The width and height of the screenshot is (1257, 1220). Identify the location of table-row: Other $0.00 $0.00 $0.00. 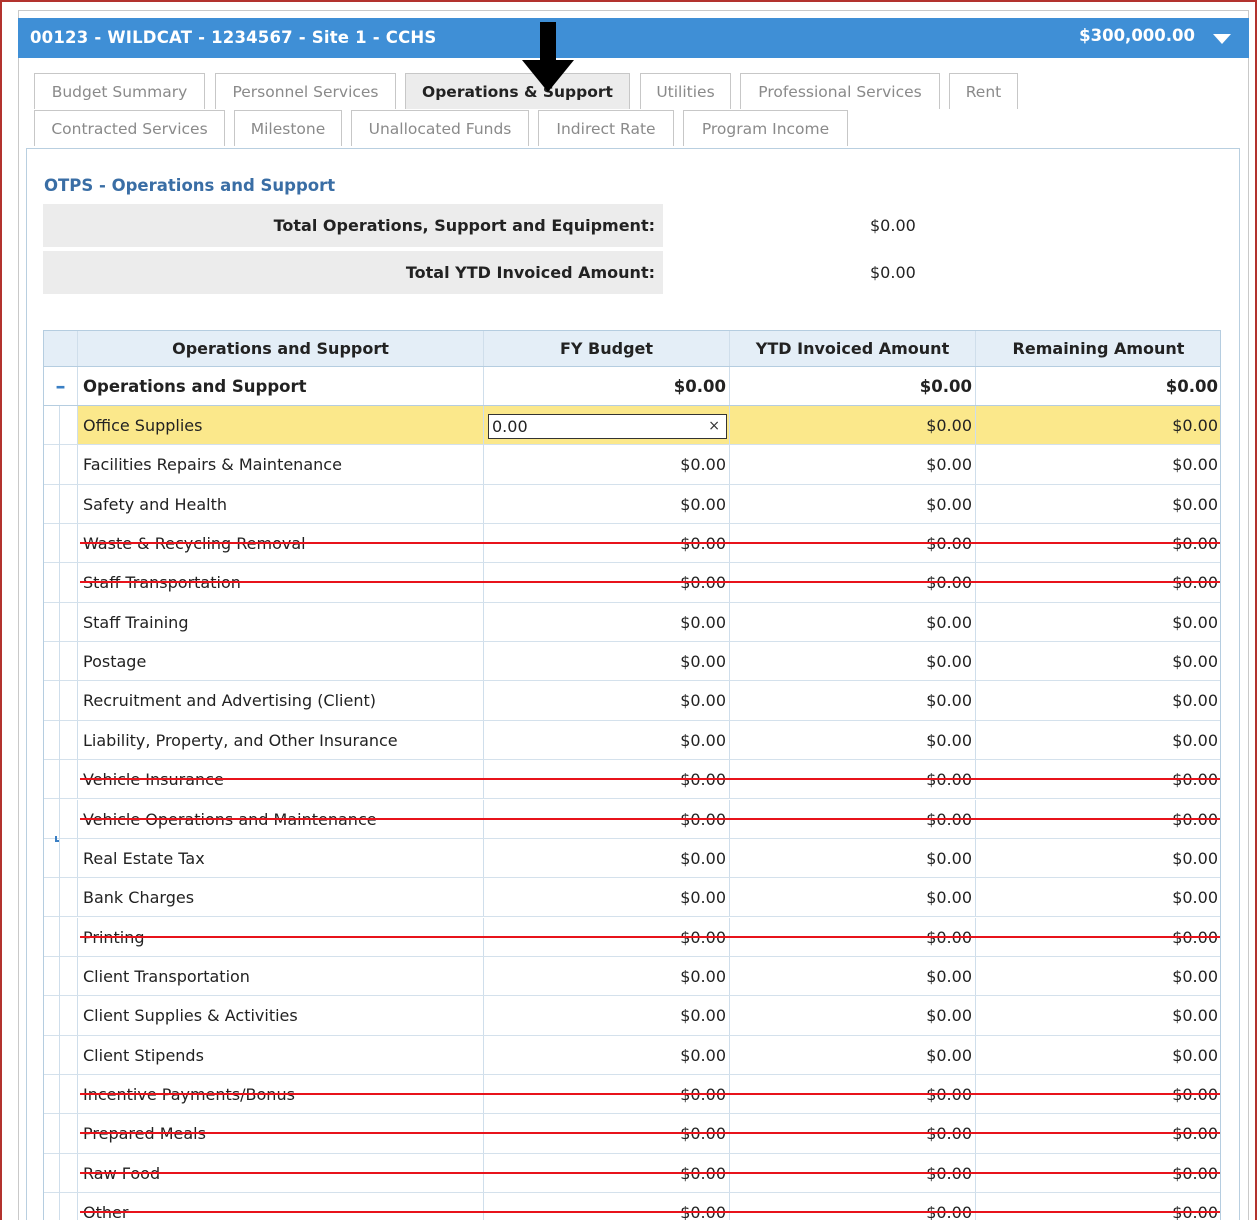
(632, 1206).